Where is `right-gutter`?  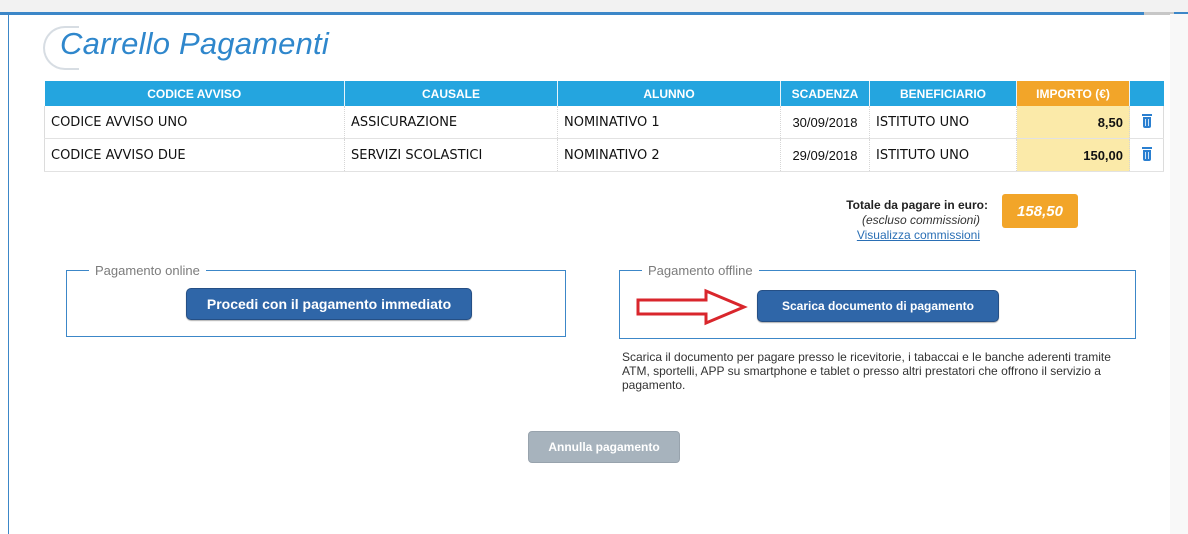
right-gutter is located at coordinates (1179, 274).